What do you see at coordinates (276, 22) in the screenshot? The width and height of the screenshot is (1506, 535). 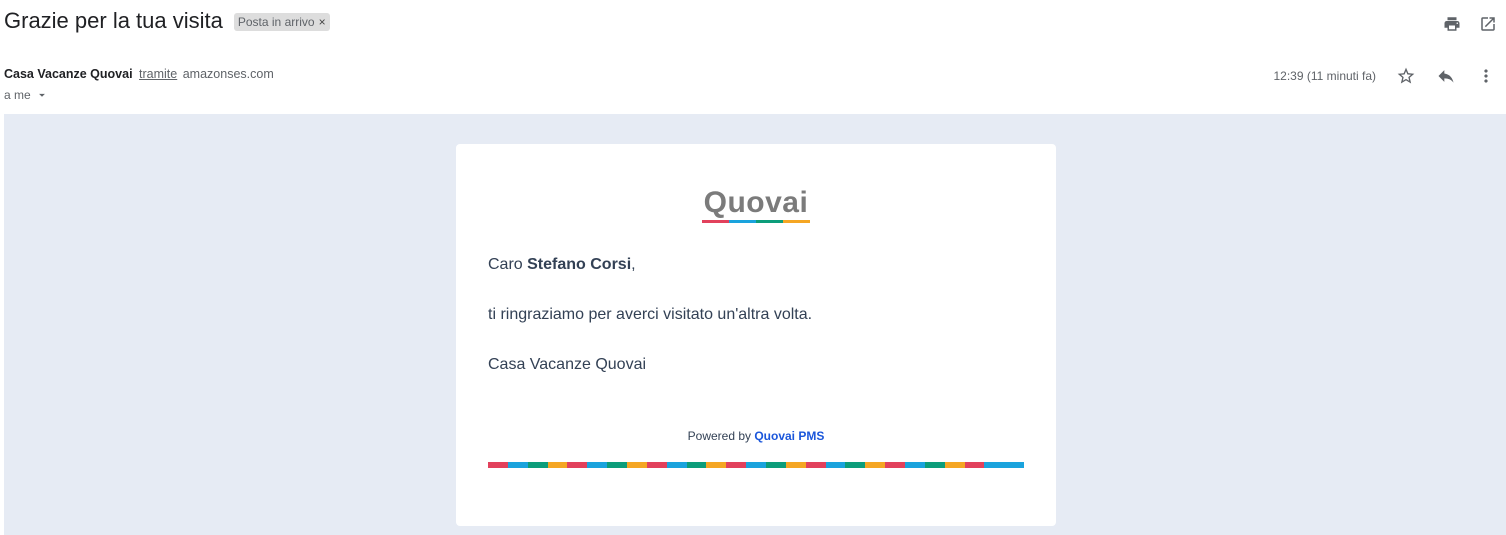 I see `label-chip-text: Posta in arrivo` at bounding box center [276, 22].